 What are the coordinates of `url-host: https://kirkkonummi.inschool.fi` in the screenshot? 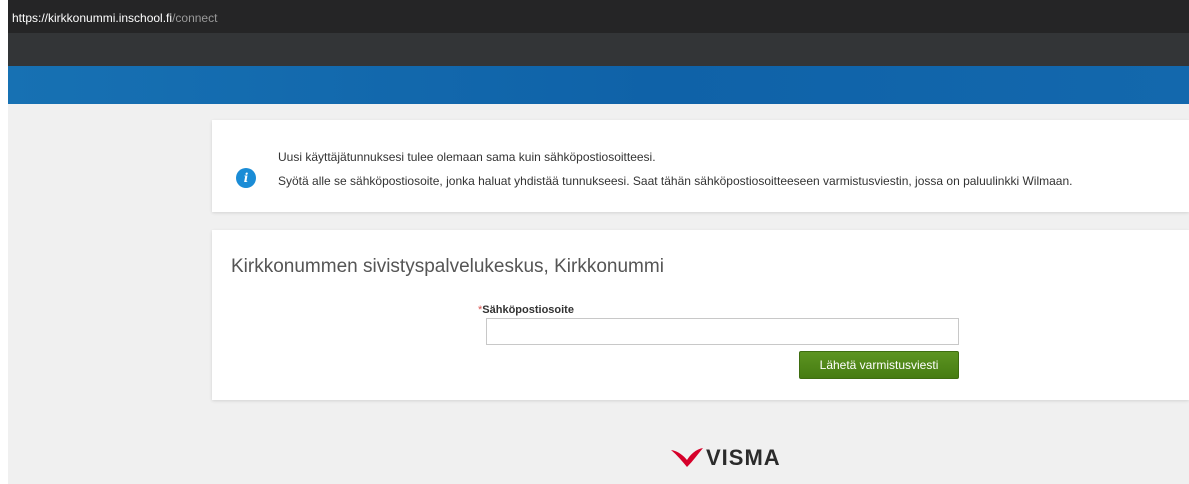 It's located at (92, 18).